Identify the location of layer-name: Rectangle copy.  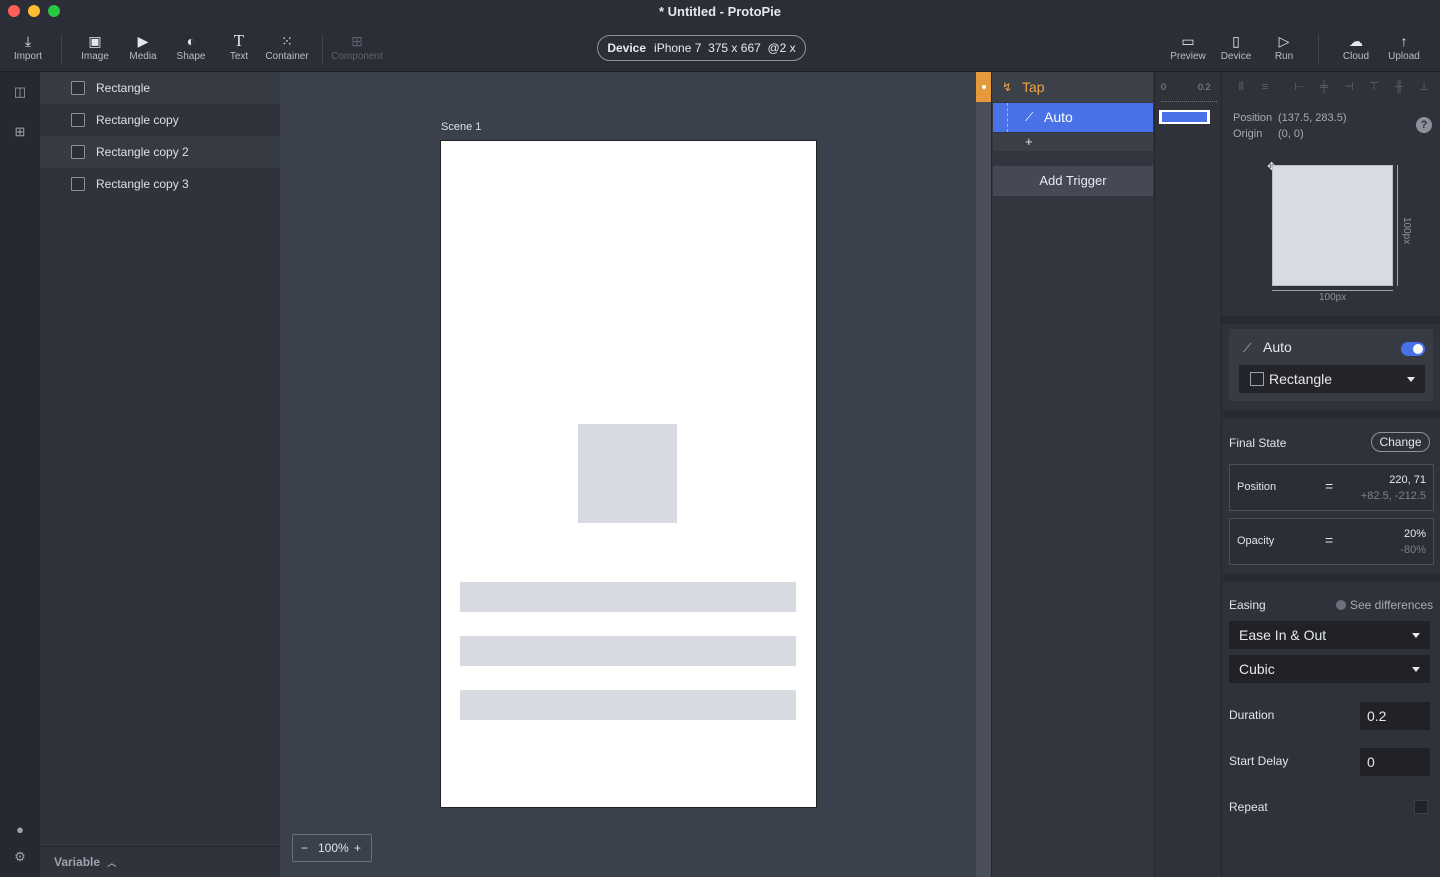
(137, 120).